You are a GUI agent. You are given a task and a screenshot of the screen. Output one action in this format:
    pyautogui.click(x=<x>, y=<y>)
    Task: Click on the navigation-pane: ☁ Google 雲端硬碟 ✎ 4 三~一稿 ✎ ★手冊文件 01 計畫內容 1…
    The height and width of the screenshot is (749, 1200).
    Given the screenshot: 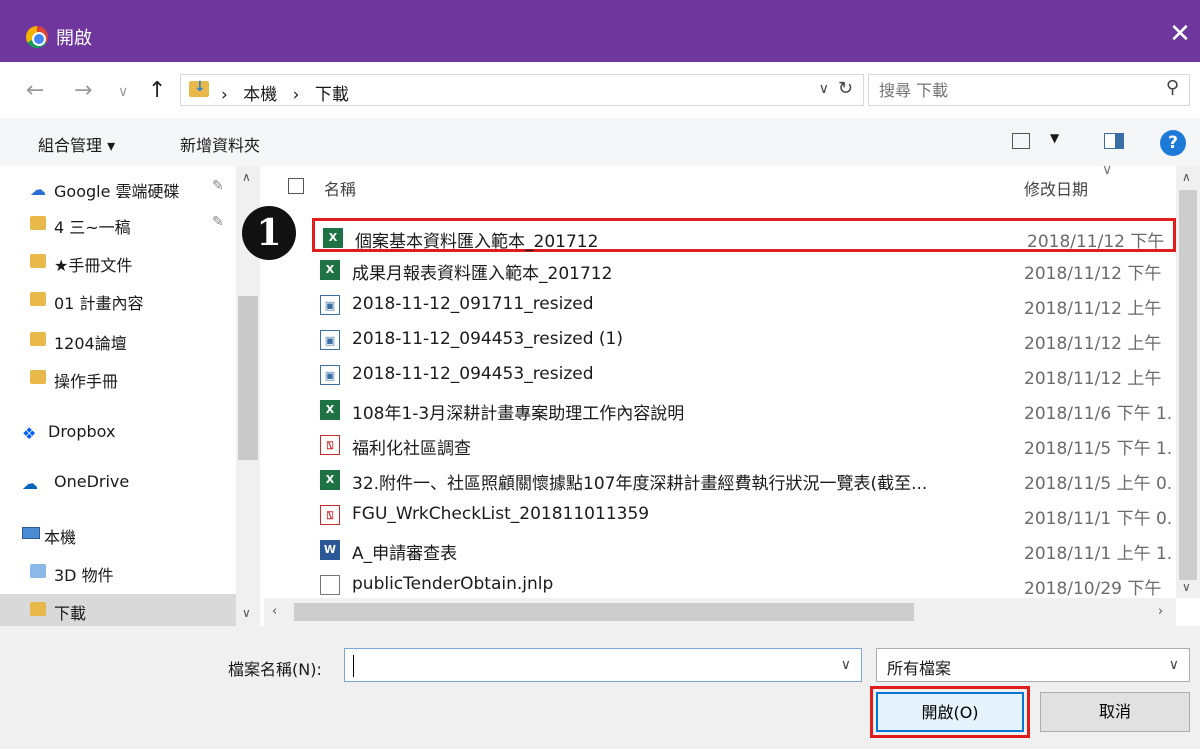 What is the action you would take?
    pyautogui.click(x=130, y=396)
    